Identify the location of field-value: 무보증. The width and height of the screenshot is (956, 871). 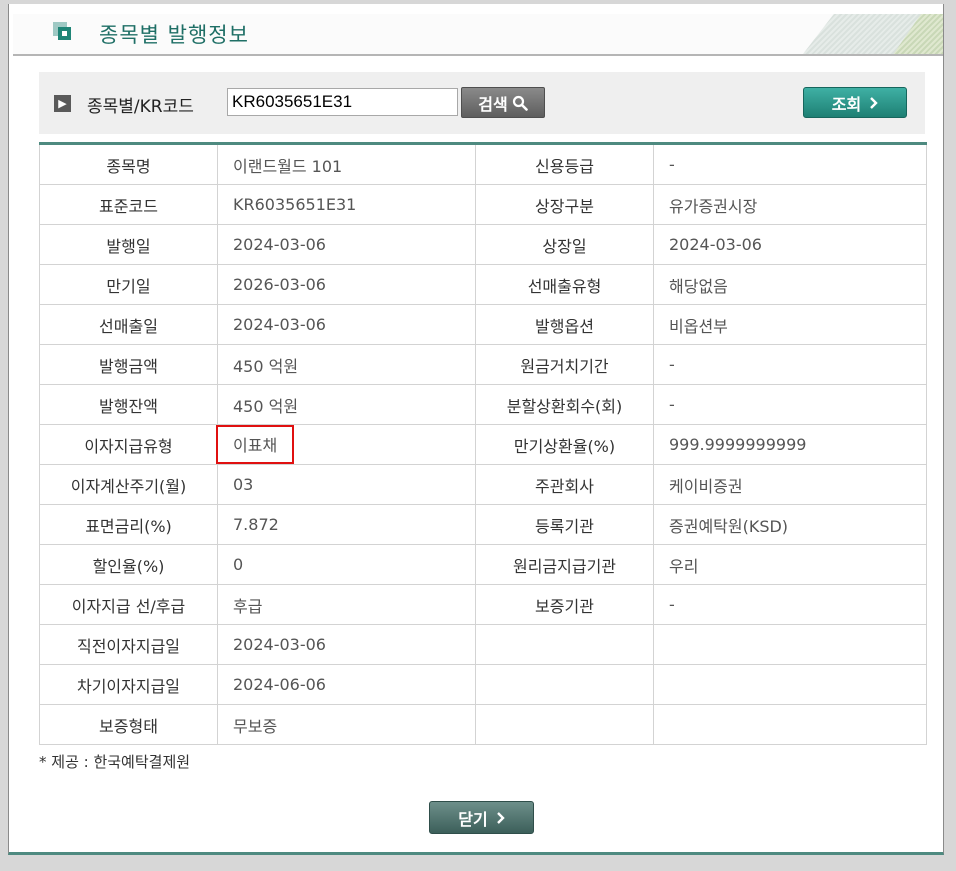
(346, 724).